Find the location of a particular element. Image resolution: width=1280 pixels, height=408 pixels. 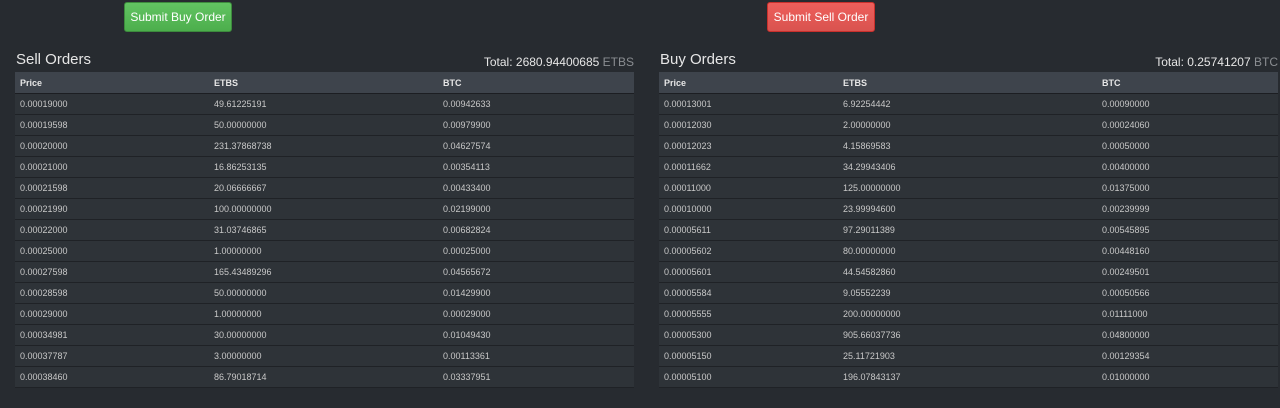

btc-amount-cell: 0.00050000 is located at coordinates (1187, 146).